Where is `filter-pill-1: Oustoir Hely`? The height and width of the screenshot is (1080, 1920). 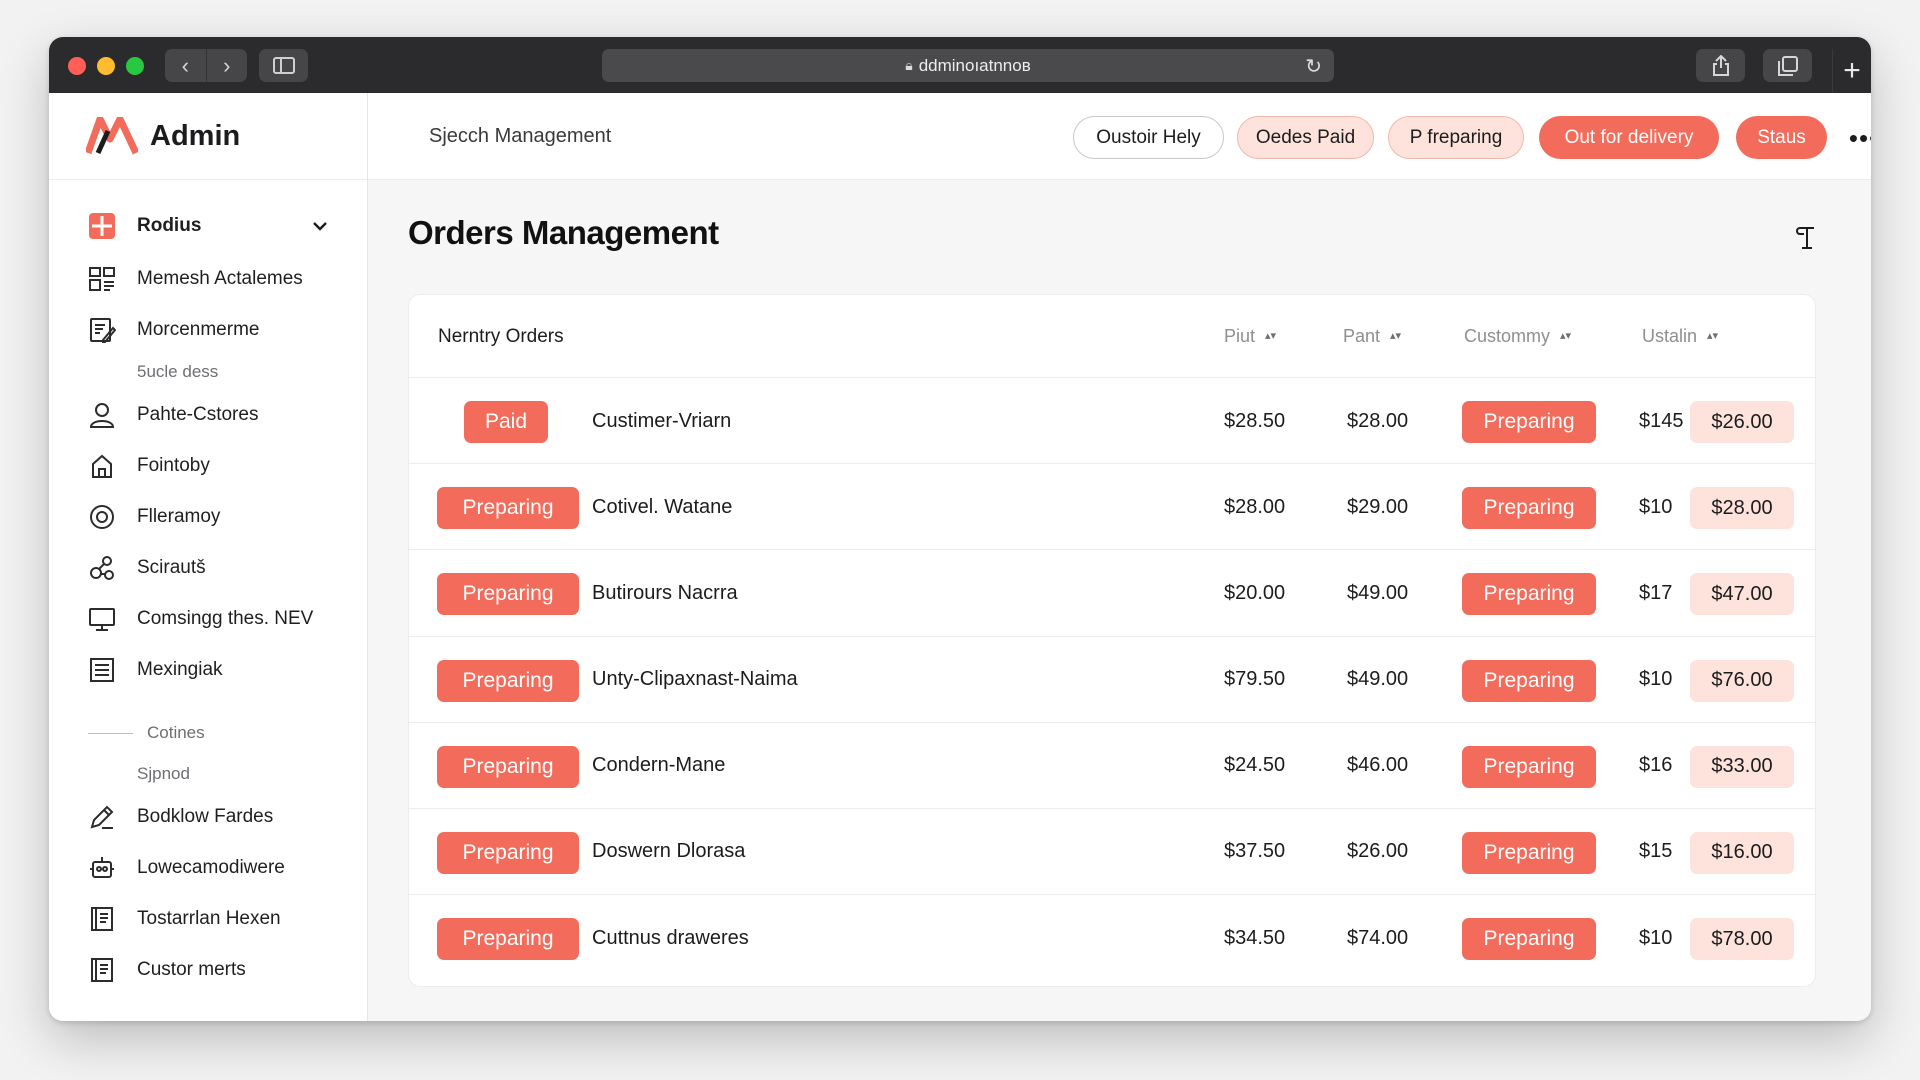 filter-pill-1: Oustoir Hely is located at coordinates (1148, 137).